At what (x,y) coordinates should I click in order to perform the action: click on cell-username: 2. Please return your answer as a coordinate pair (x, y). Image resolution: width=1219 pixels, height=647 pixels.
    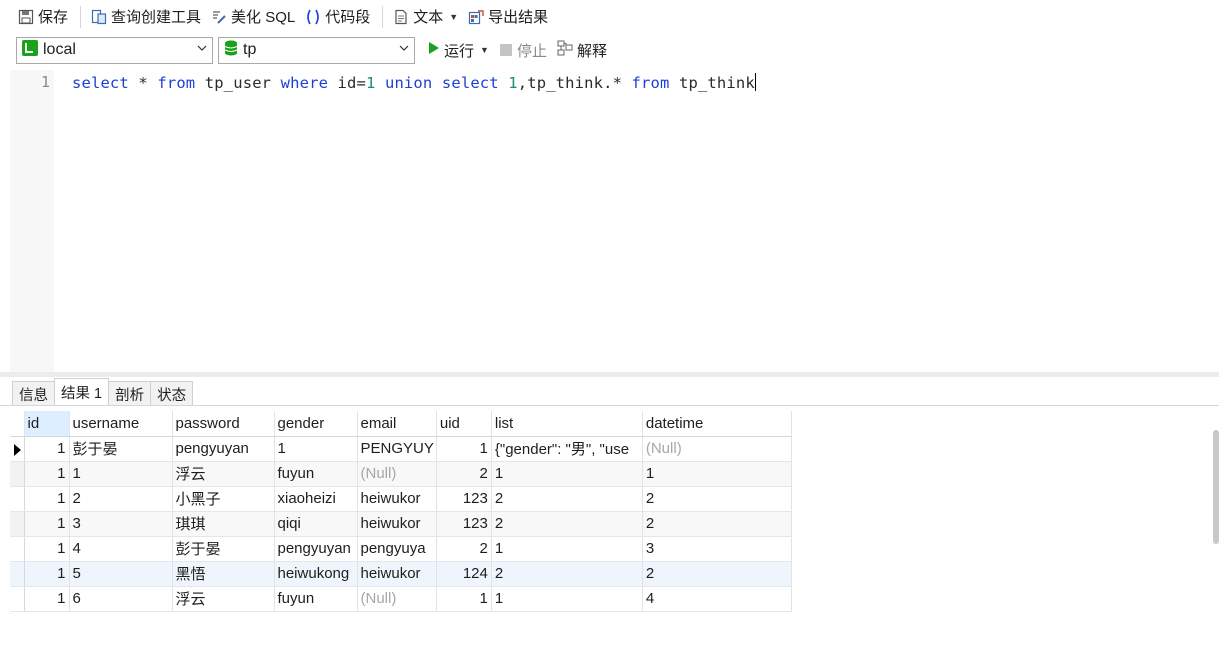
    Looking at the image, I should click on (121, 499).